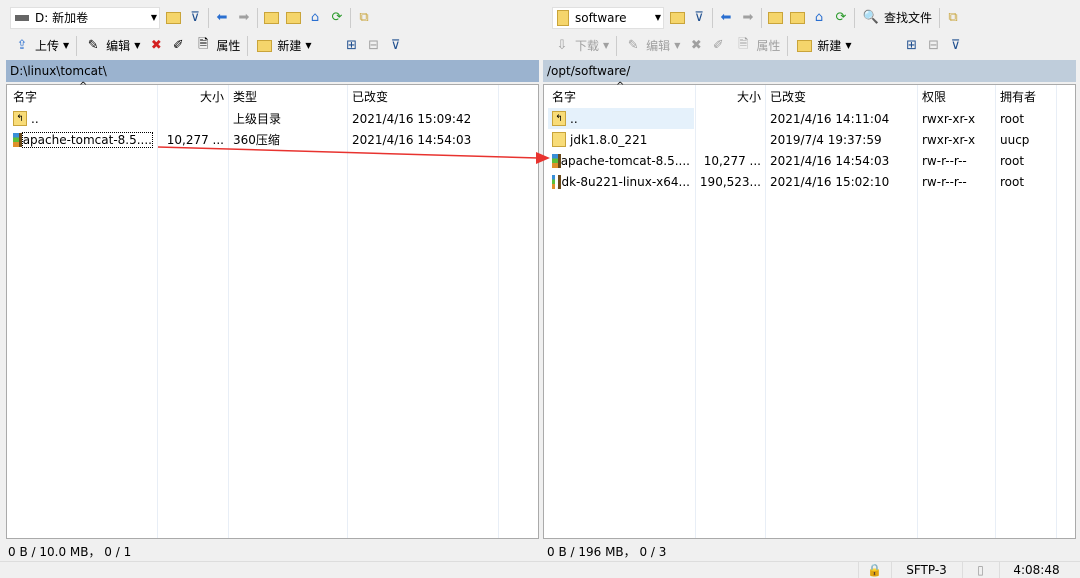 The image size is (1080, 578). Describe the element at coordinates (980, 570) in the screenshot. I see `clipboard-icon: ▯` at that location.